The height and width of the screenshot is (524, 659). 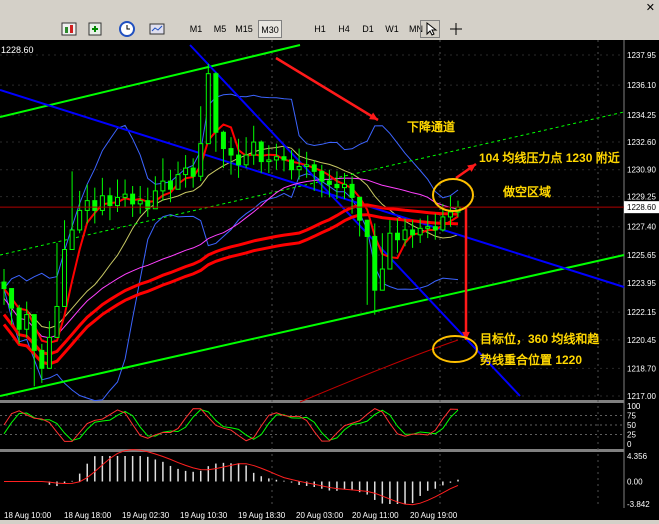 I want to click on time-tick-label: 20 Aug 03:00, so click(x=320, y=515).